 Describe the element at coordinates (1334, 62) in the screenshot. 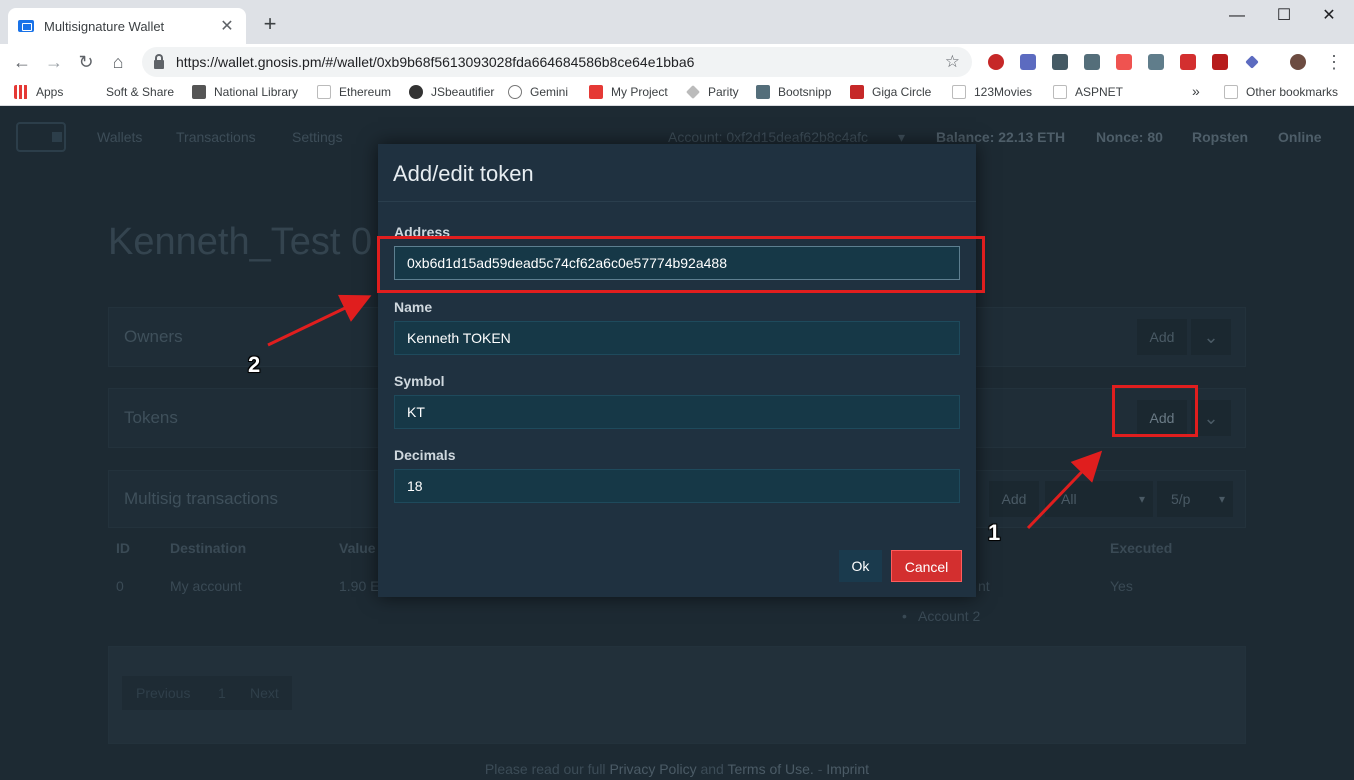

I see `more-vertical-icon: ⋮` at that location.